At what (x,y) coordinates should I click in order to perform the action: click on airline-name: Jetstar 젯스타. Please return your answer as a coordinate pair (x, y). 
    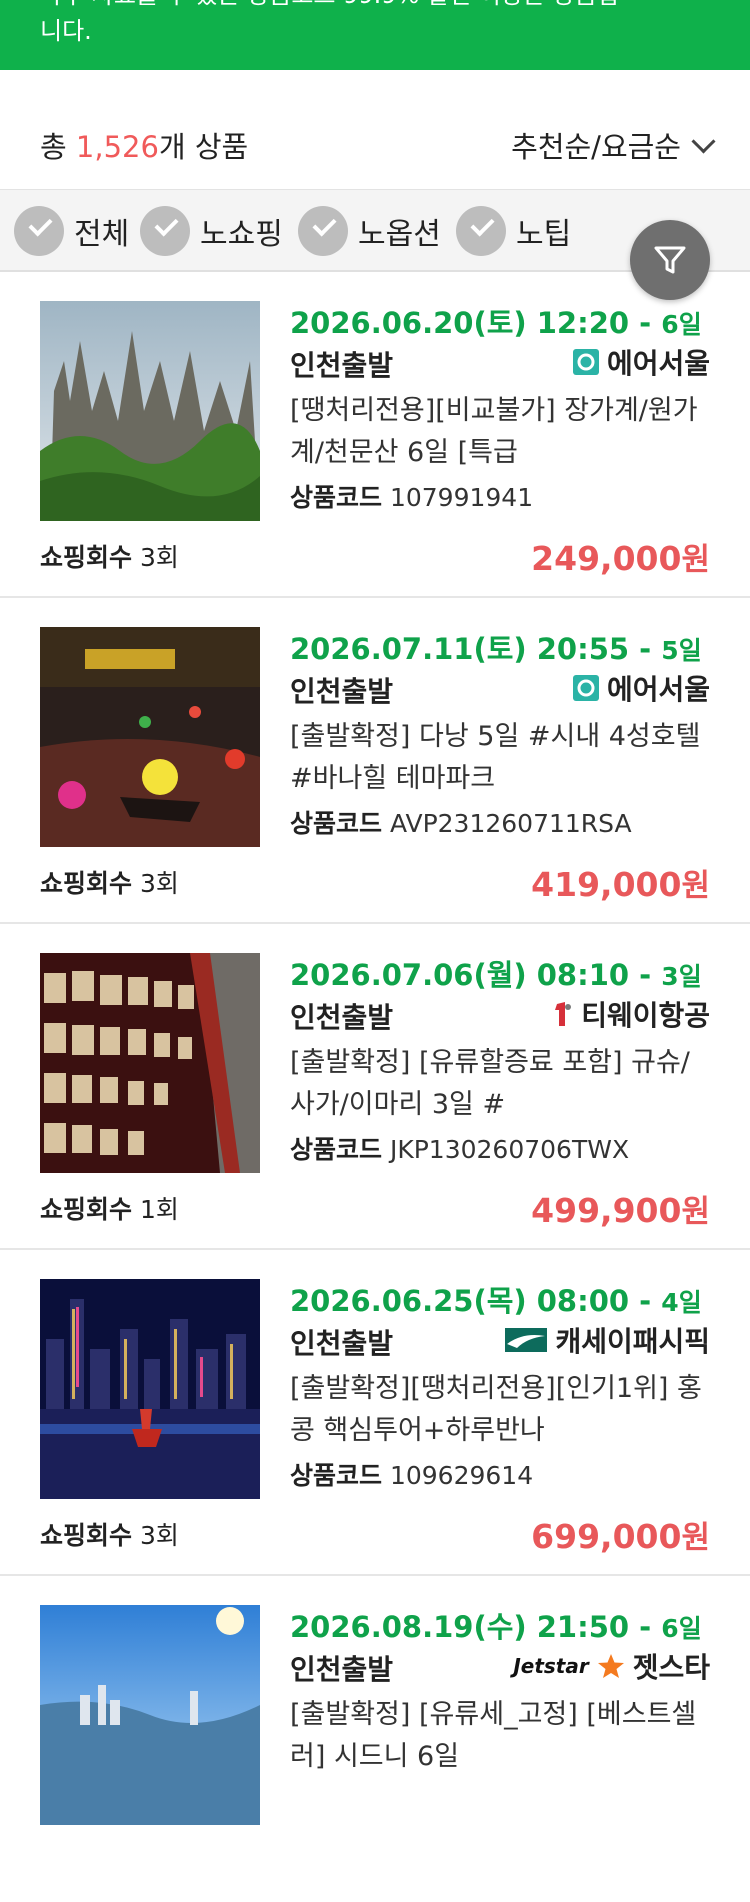
    Looking at the image, I should click on (611, 1667).